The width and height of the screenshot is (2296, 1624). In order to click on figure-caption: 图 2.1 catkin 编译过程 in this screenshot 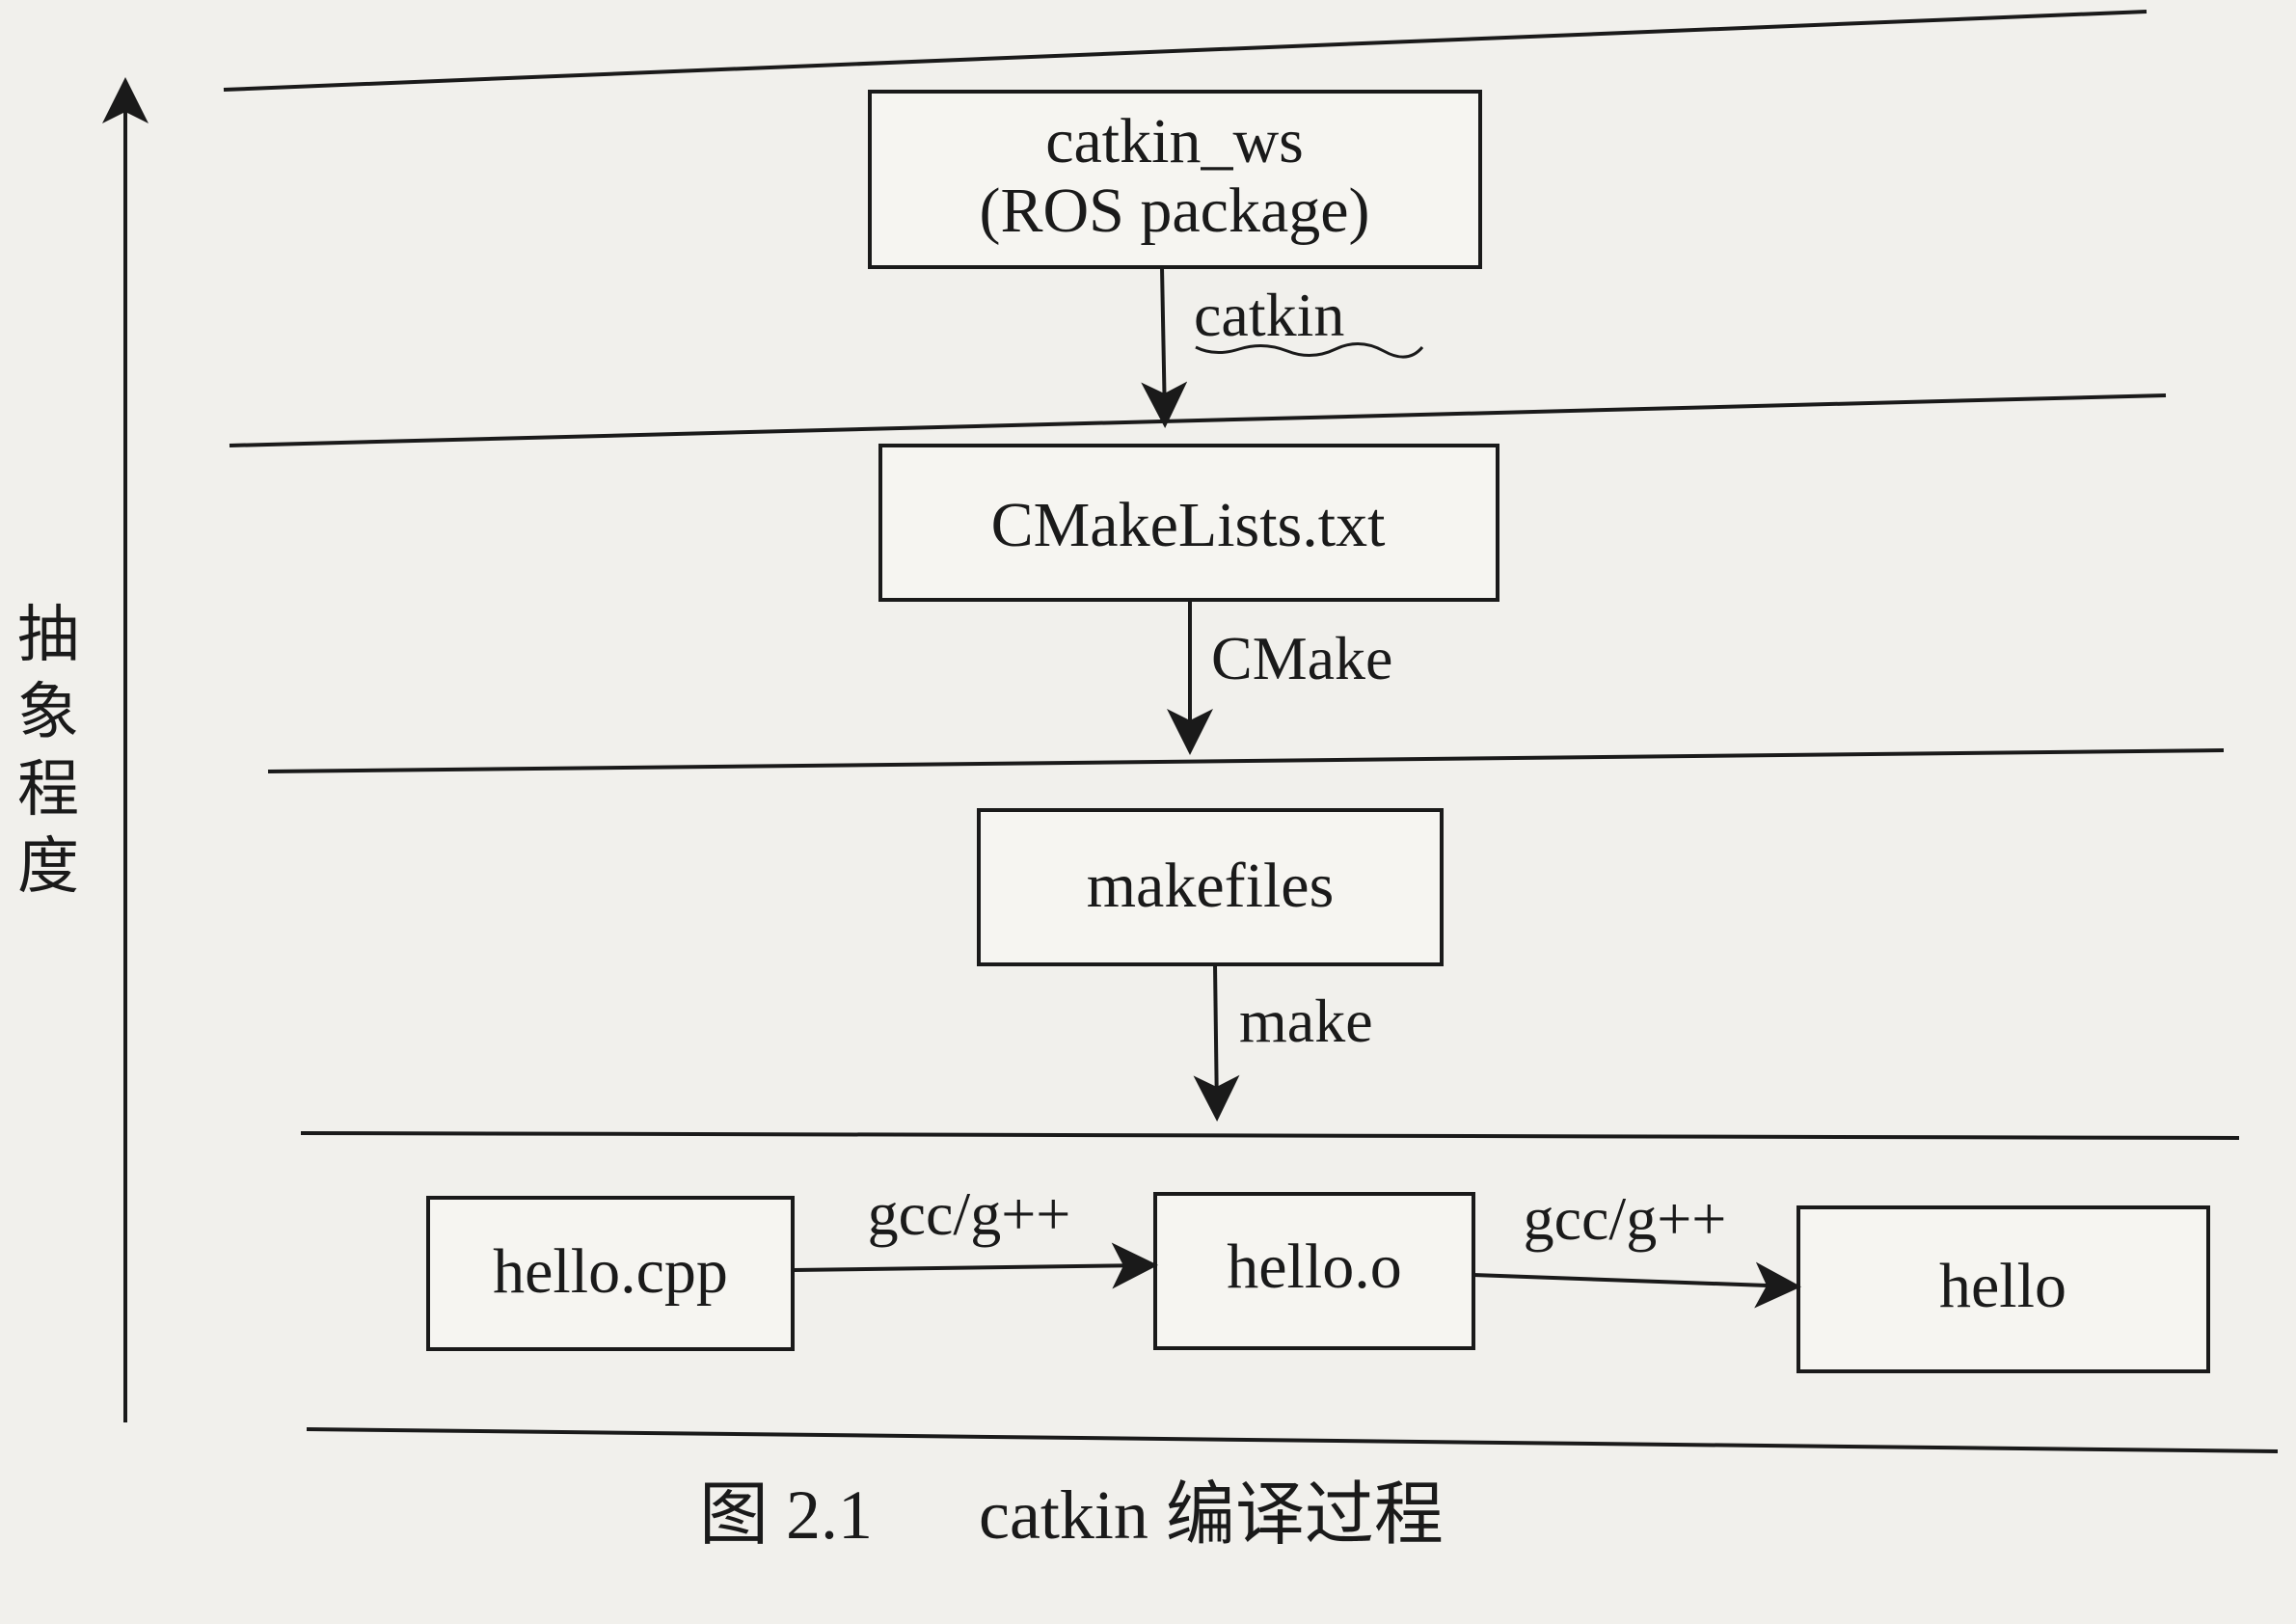, I will do `click(1071, 1515)`.